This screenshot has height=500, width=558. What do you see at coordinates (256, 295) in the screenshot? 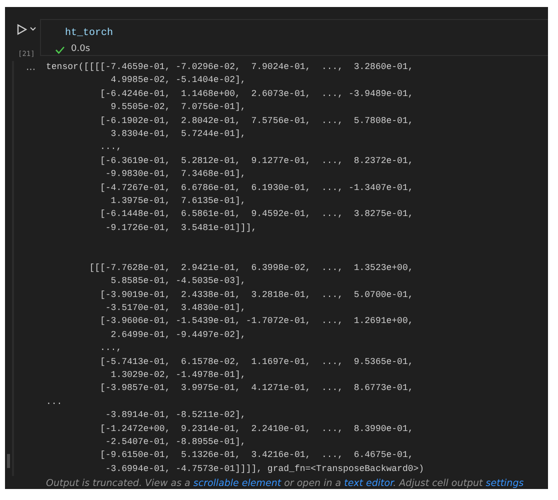
I see `output-line: [-3.9019e-01, 2.4338e-01, 3.2818e-01, ..., 5.0700e-01,` at bounding box center [256, 295].